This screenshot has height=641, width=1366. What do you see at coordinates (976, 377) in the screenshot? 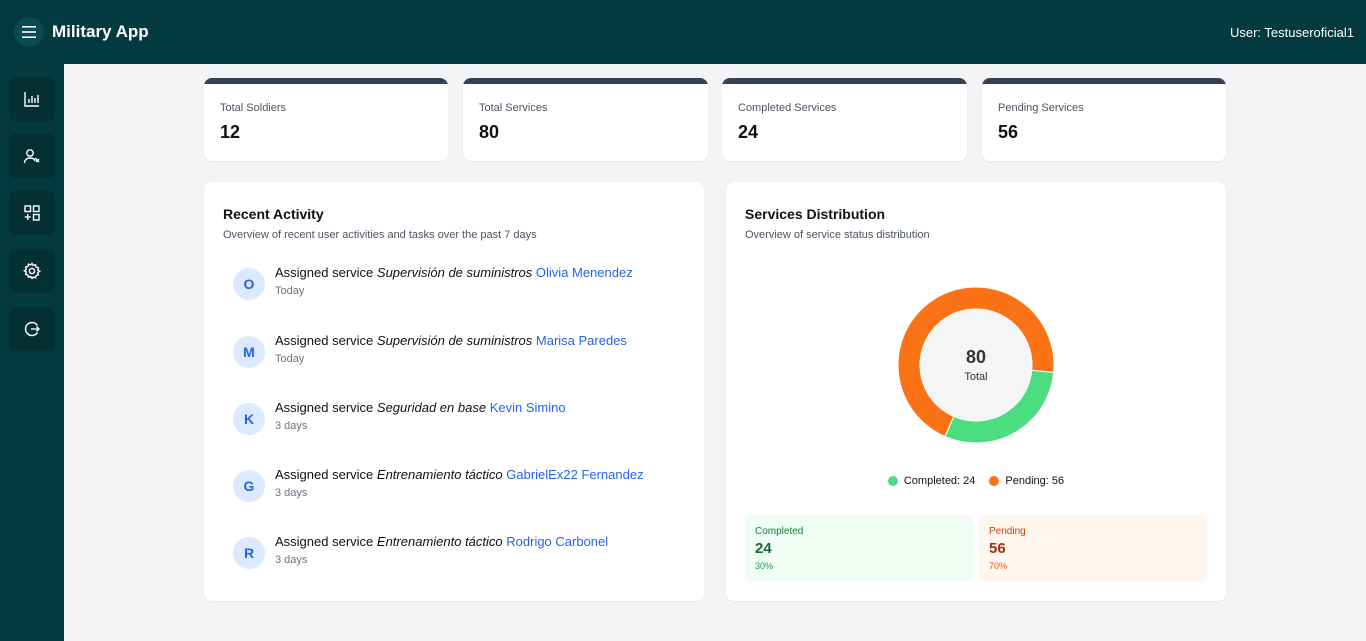
I see `donut-total-label: Total` at bounding box center [976, 377].